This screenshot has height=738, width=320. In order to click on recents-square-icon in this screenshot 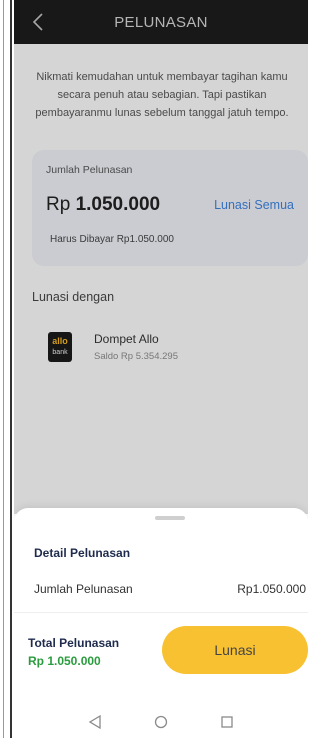, I will do `click(227, 722)`.